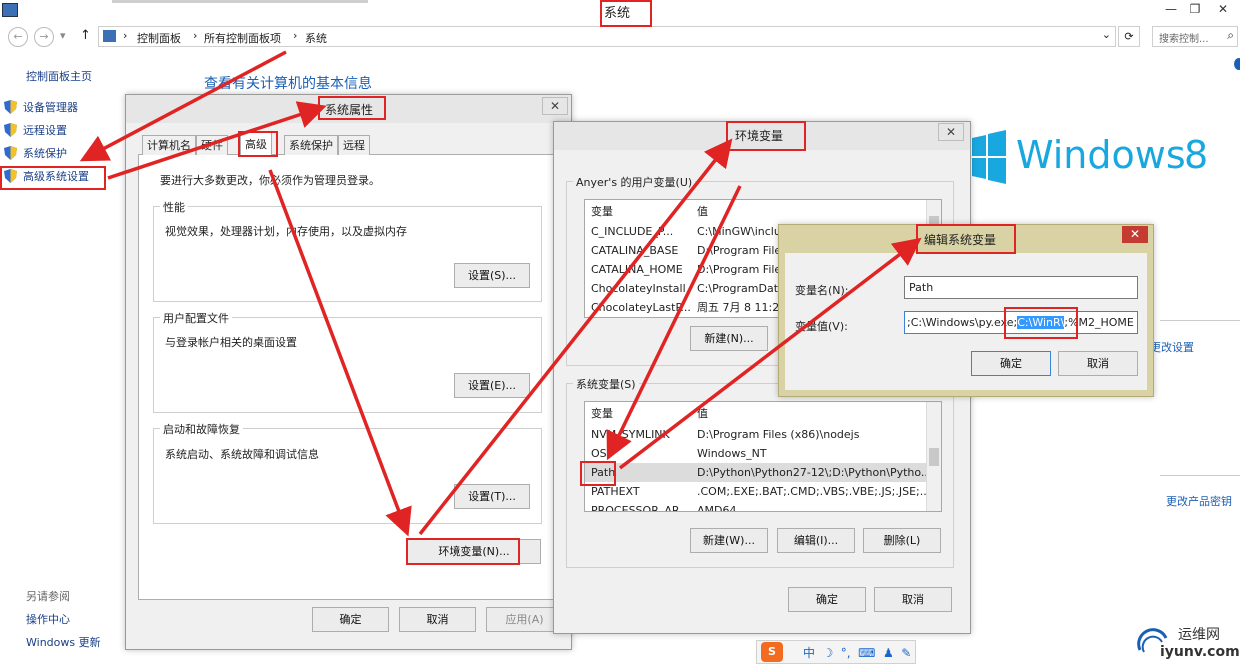 The image size is (1240, 668). I want to click on windows-logo: Windows 8, so click(1100, 158).